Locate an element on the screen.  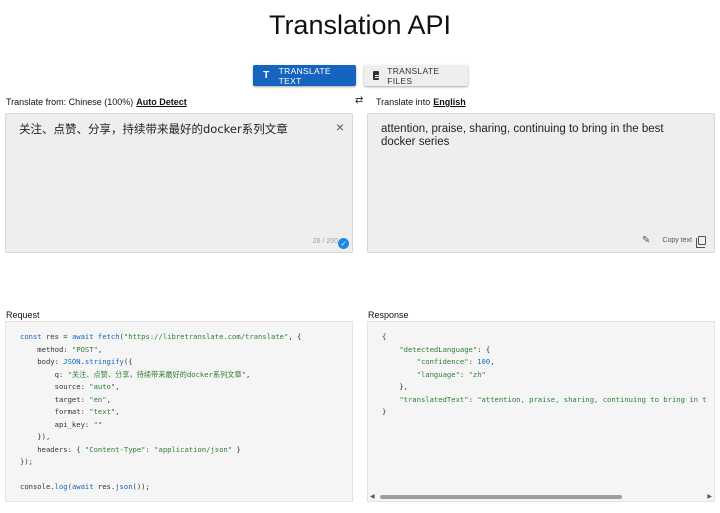
copy-text-button: ✎ Copy text is located at coordinates (674, 241).